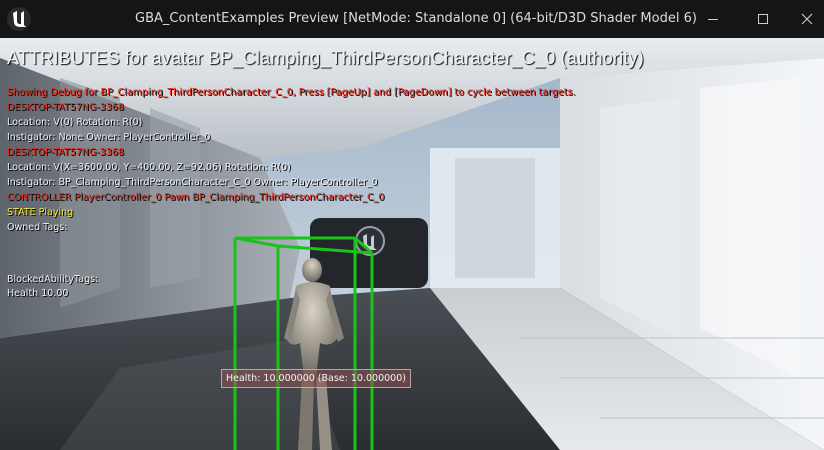 This screenshot has width=824, height=450. I want to click on minimize-button, so click(713, 19).